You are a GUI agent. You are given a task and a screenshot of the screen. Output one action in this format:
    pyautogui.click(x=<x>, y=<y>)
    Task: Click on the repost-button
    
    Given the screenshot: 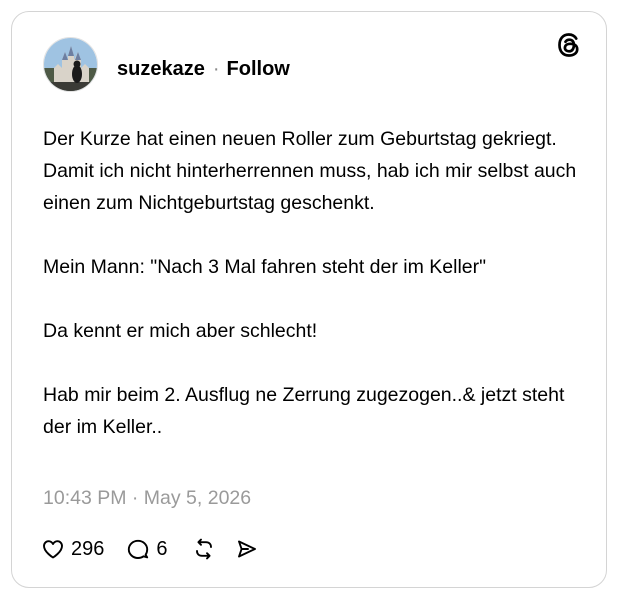 What is the action you would take?
    pyautogui.click(x=204, y=549)
    